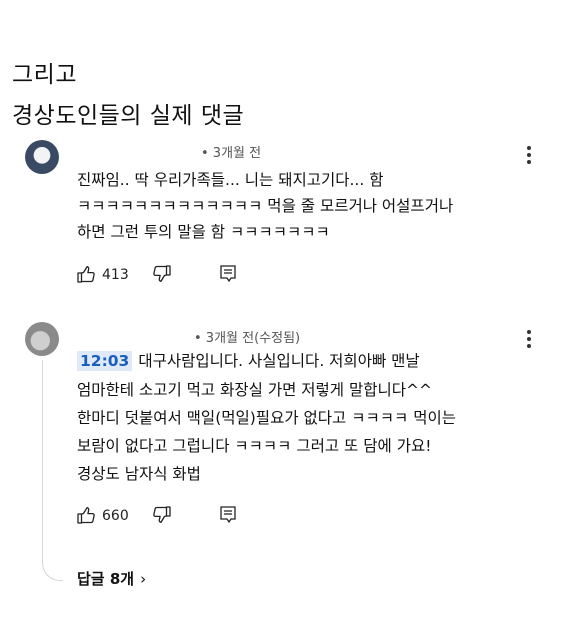 The width and height of the screenshot is (579, 639). What do you see at coordinates (203, 232) in the screenshot?
I see `comment-text-line: 하면 그런 투의 말을 함 ㅋㅋㅋㅋㅋㅋㅋ` at bounding box center [203, 232].